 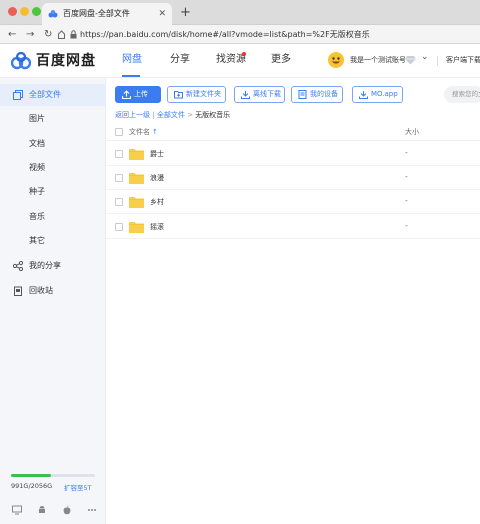 I want to click on storage-quota-bar, so click(x=53, y=475).